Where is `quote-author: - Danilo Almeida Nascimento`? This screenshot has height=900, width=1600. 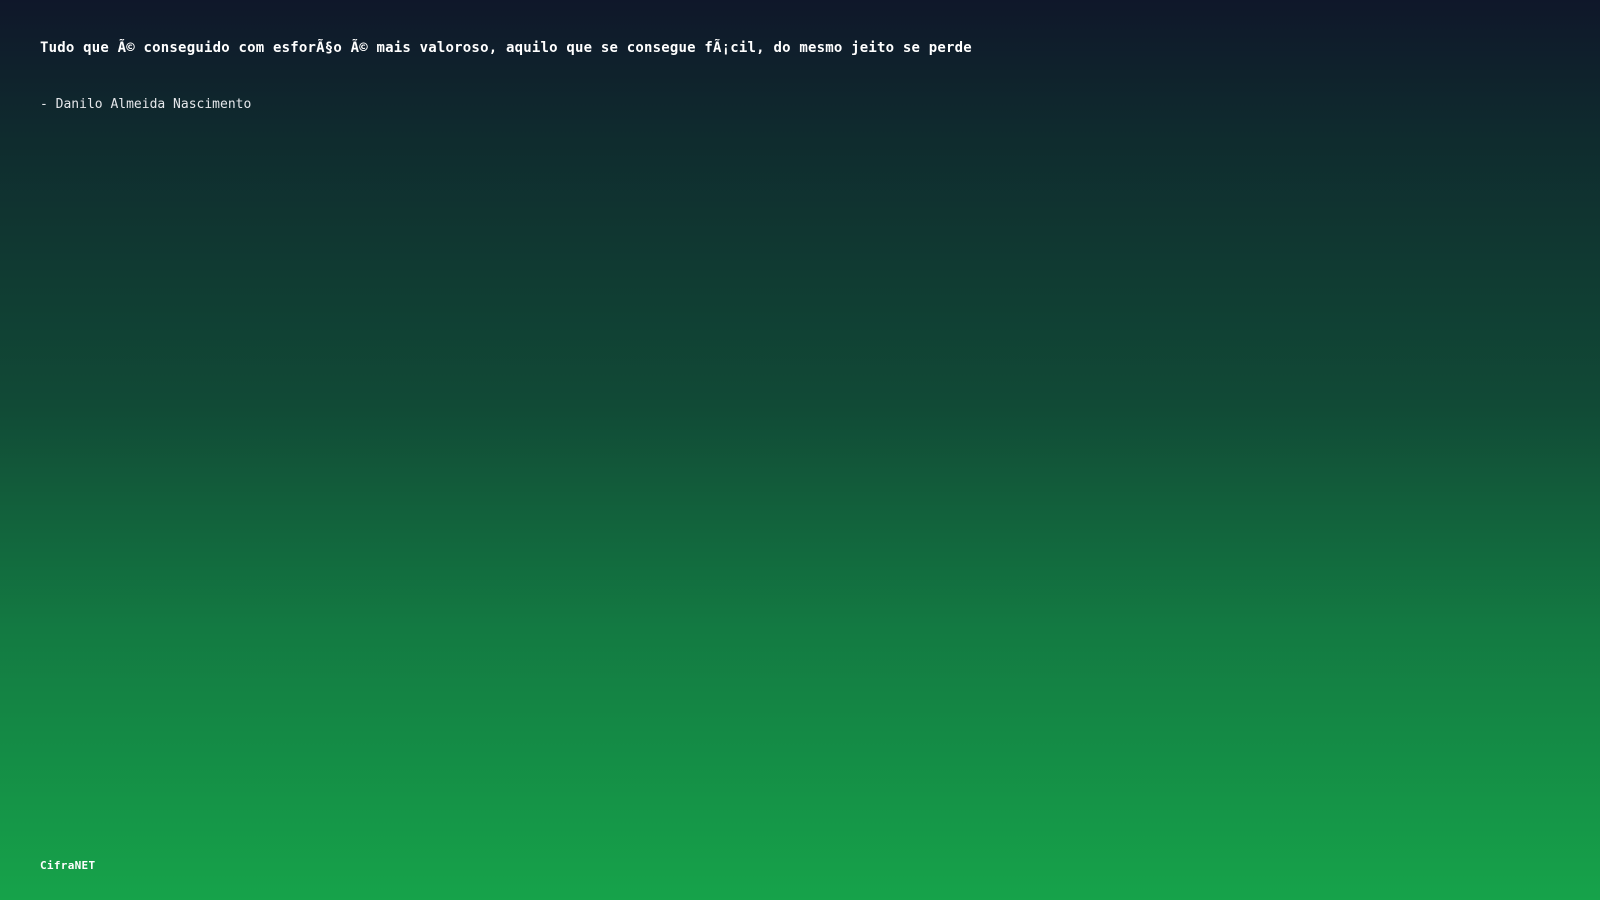
quote-author: - Danilo Almeida Nascimento is located at coordinates (146, 104).